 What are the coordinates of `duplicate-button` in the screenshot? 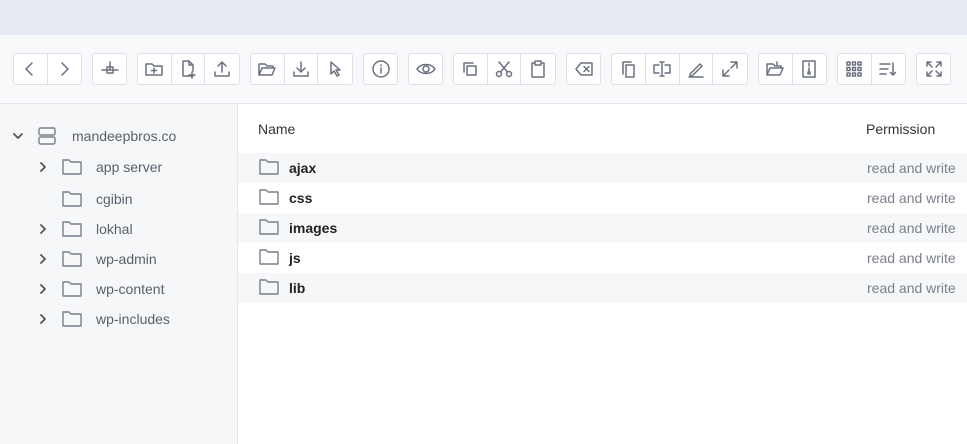 It's located at (629, 69).